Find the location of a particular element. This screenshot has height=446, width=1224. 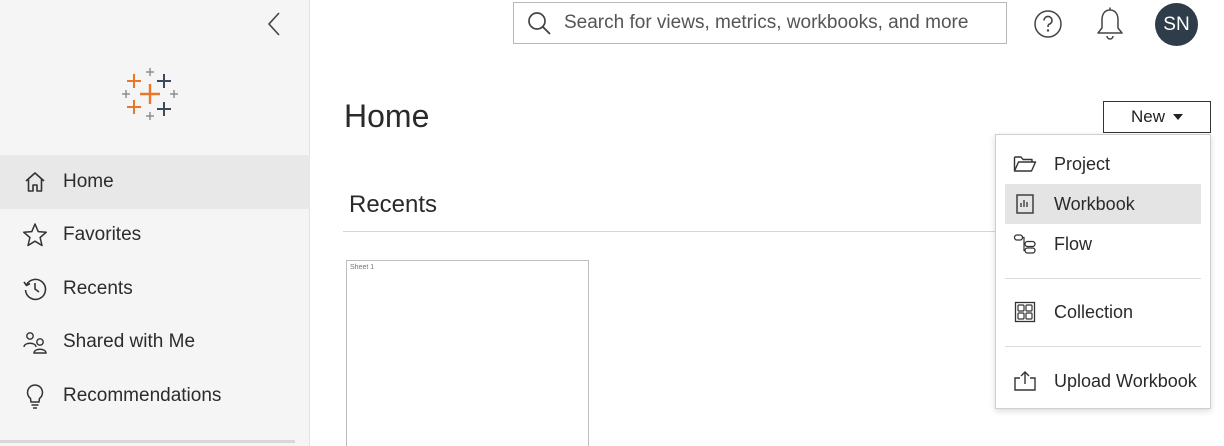

search-input is located at coordinates (779, 23).